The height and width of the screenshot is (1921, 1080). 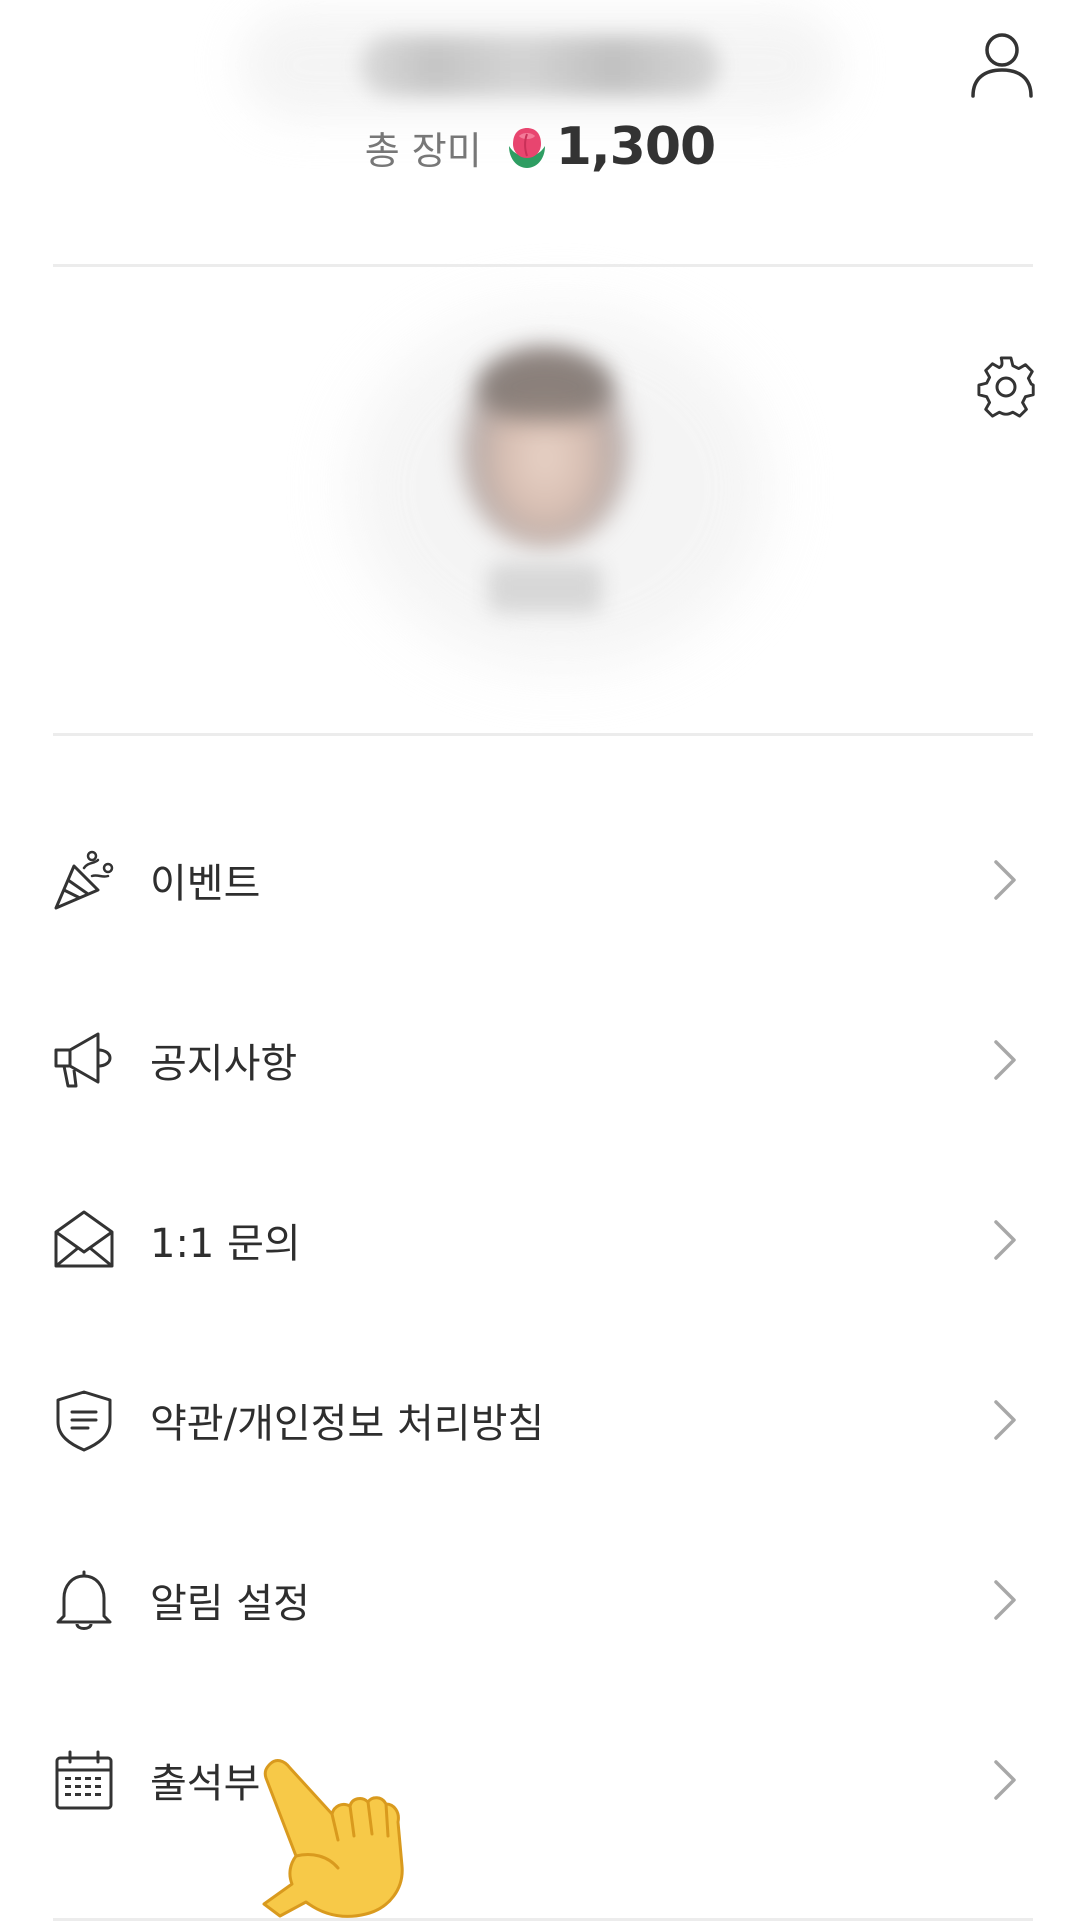 I want to click on menu-item-label: 이벤트, so click(x=205, y=884).